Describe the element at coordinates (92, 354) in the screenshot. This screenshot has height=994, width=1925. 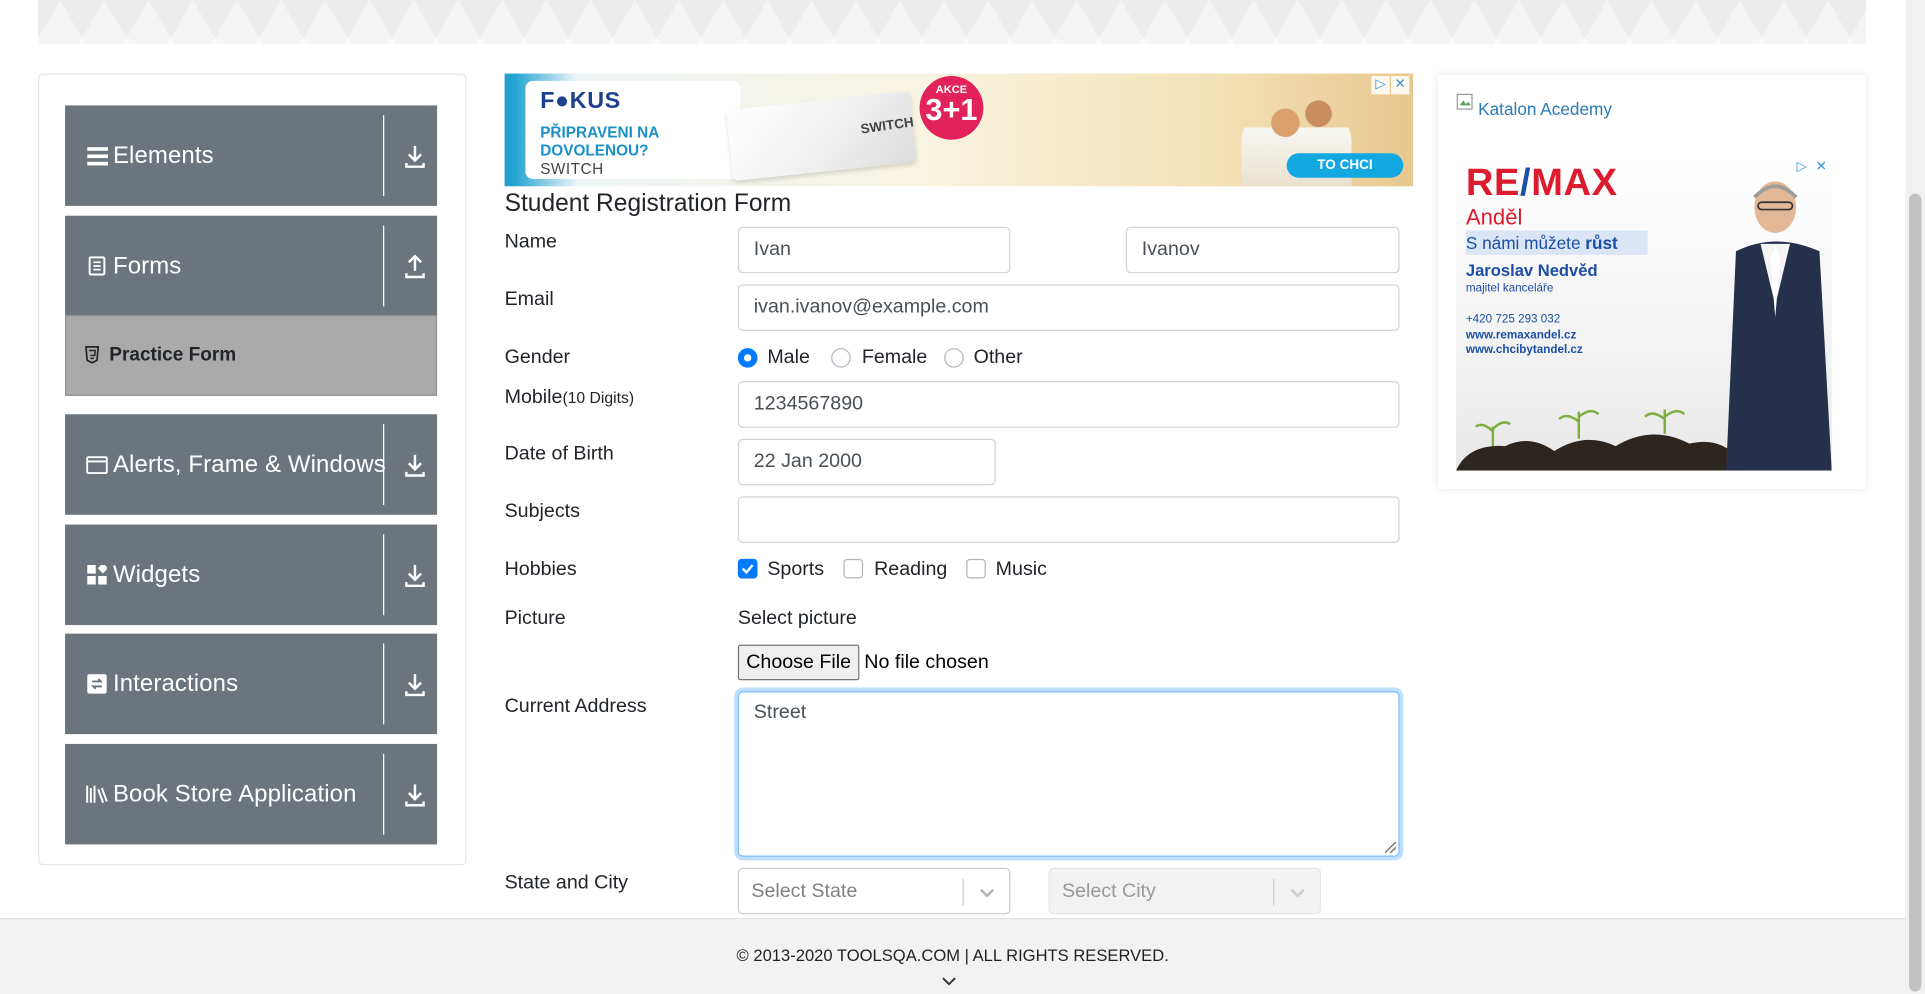
I see `html5-icon` at that location.